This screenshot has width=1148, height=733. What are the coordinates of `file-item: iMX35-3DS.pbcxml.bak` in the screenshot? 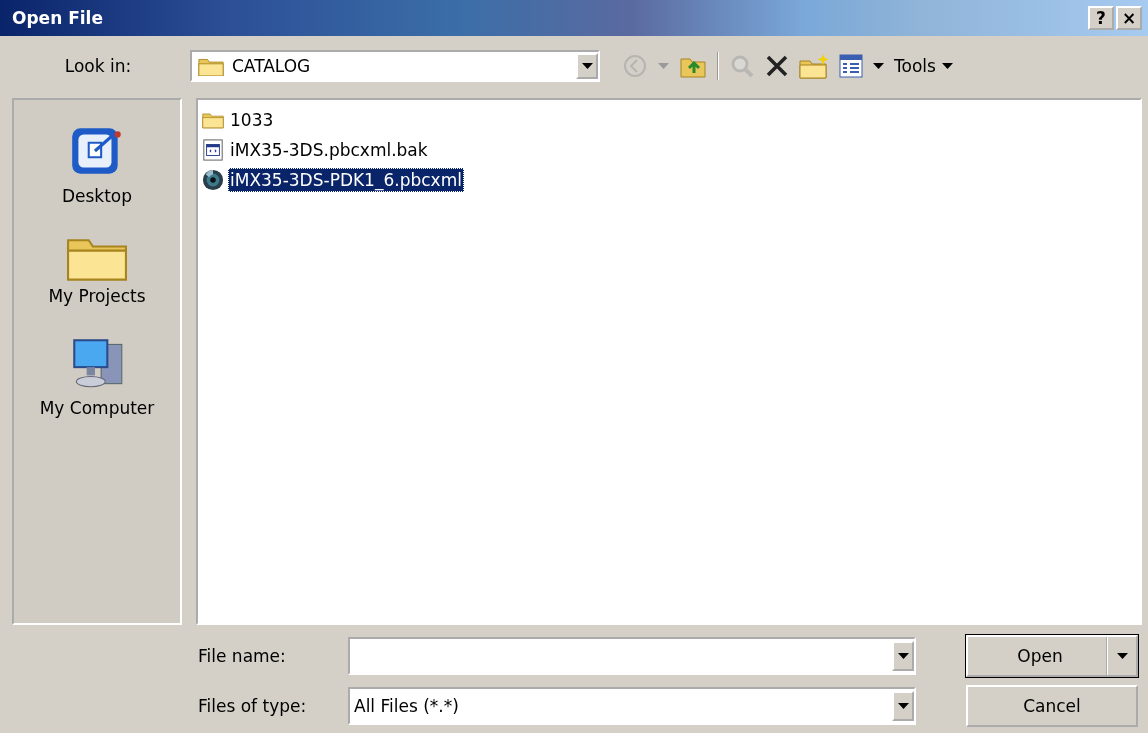 It's located at (329, 150).